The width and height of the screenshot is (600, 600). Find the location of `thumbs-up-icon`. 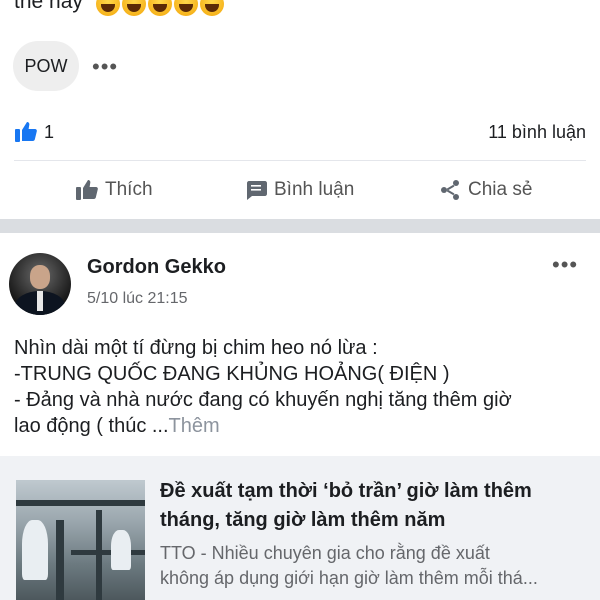

thumbs-up-icon is located at coordinates (87, 190).